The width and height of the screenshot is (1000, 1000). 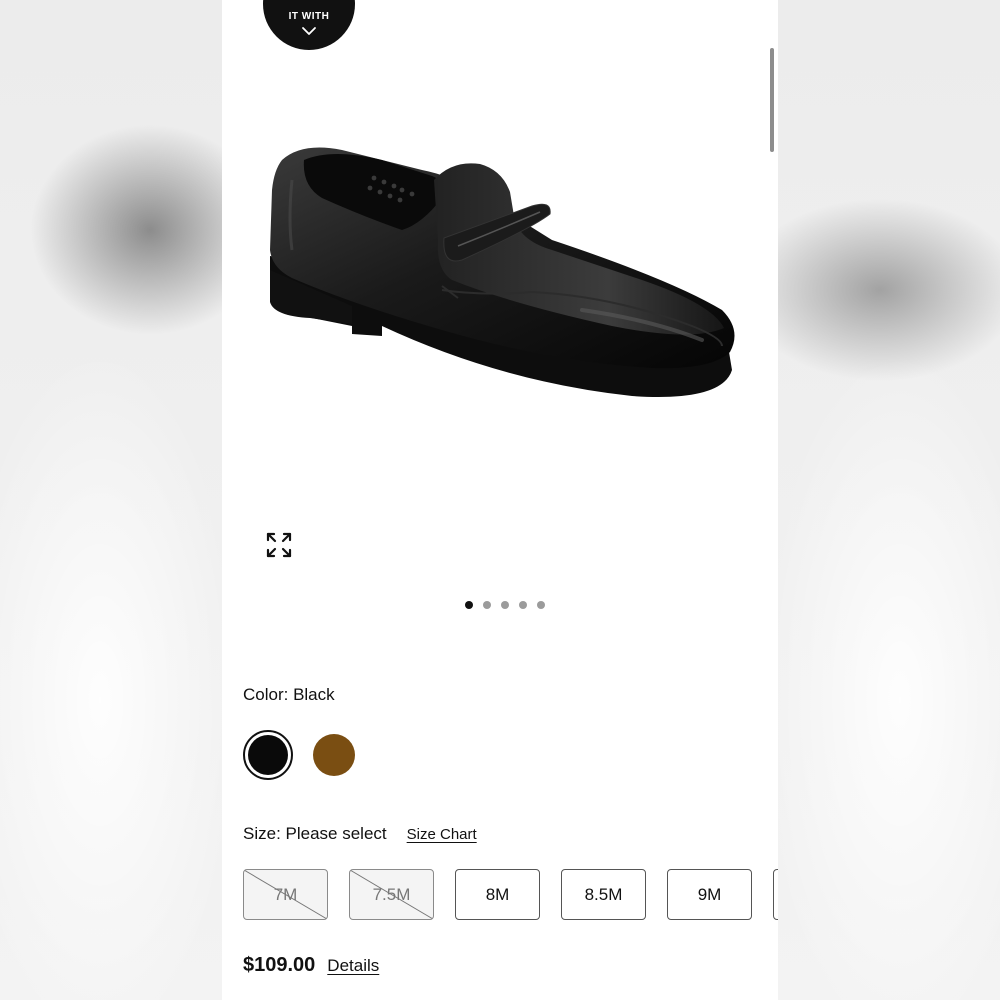 I want to click on size-option-label: 9M, so click(x=709, y=894).